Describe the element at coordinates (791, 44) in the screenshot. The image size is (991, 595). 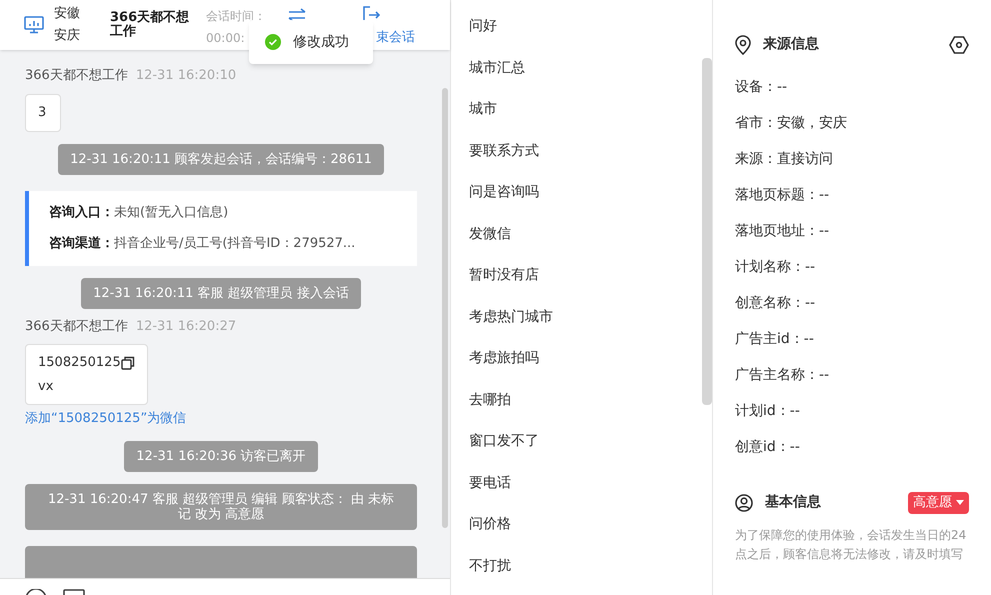
I see `section-title: 来源信息` at that location.